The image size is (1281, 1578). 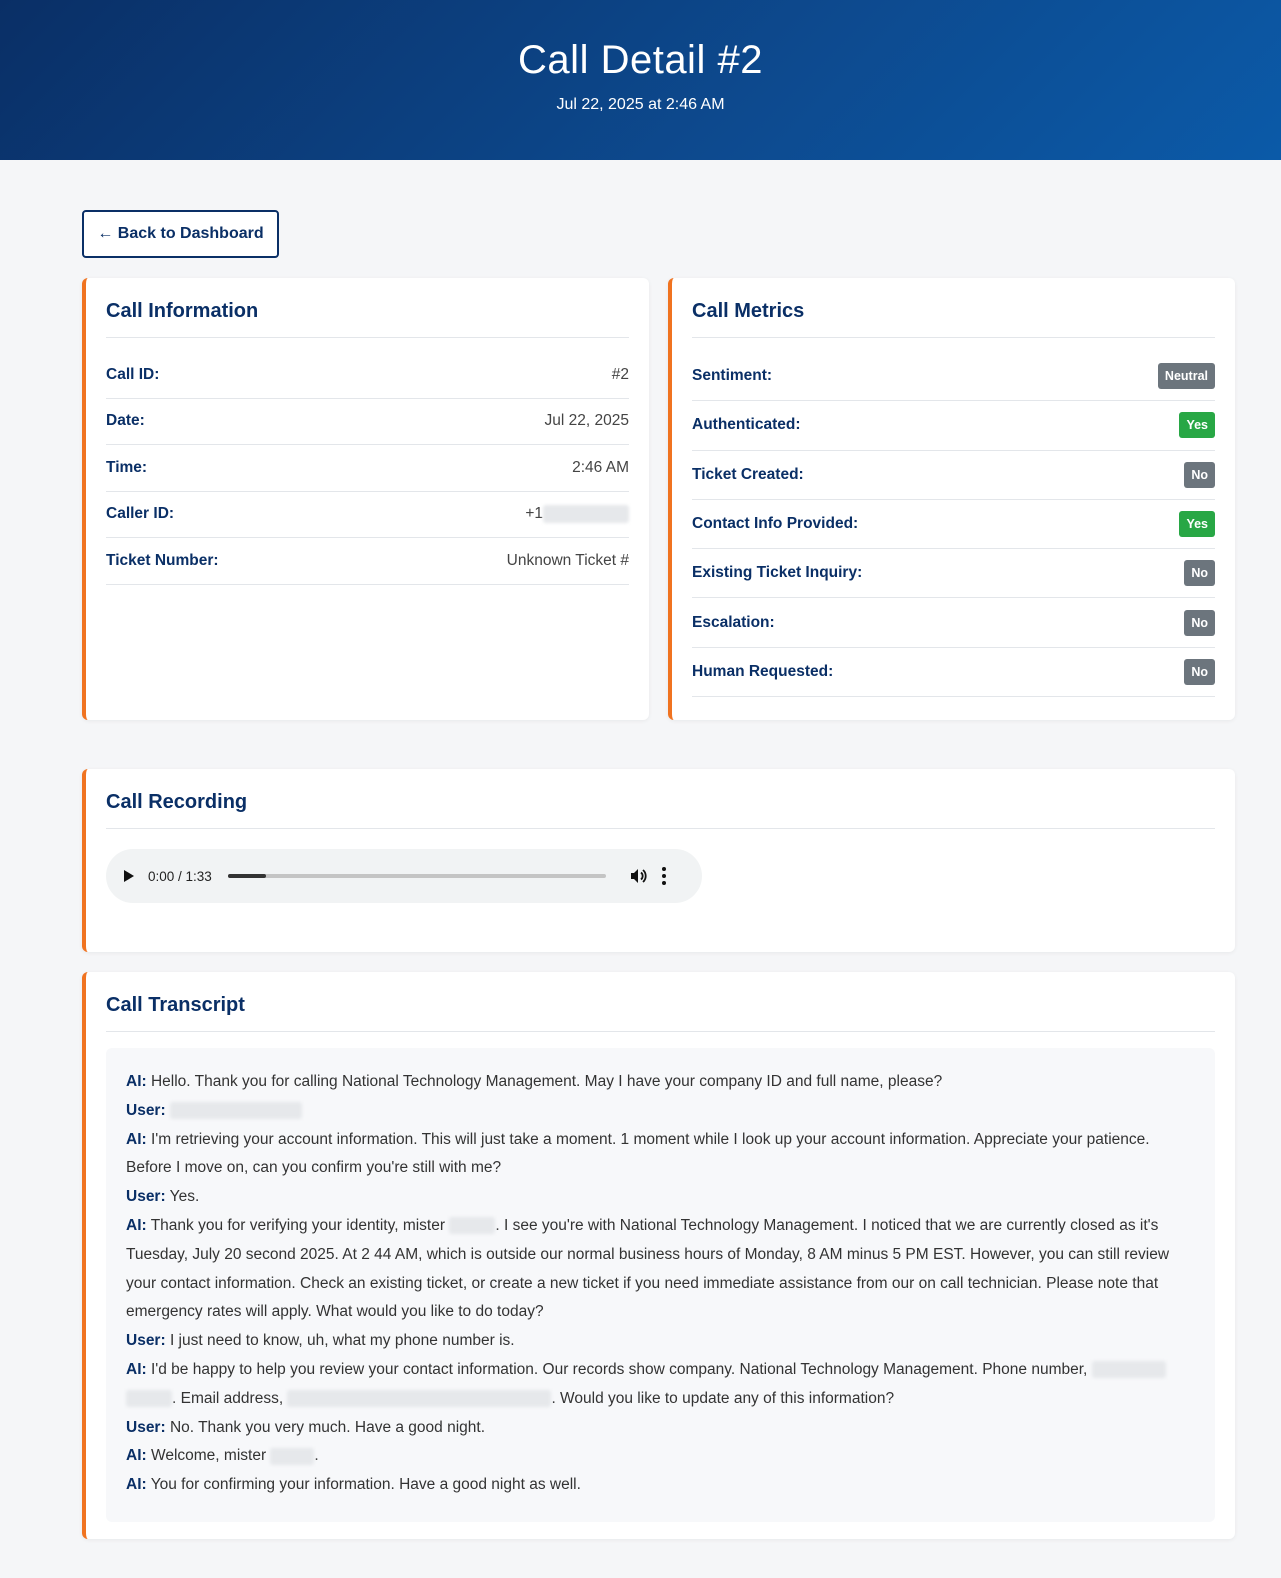 I want to click on info-label: Call ID:, so click(x=133, y=374).